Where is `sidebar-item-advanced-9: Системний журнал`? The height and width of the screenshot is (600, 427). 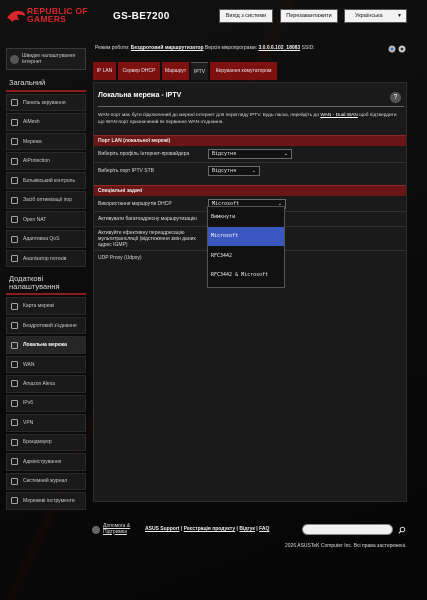 sidebar-item-advanced-9: Системний журнал is located at coordinates (46, 481).